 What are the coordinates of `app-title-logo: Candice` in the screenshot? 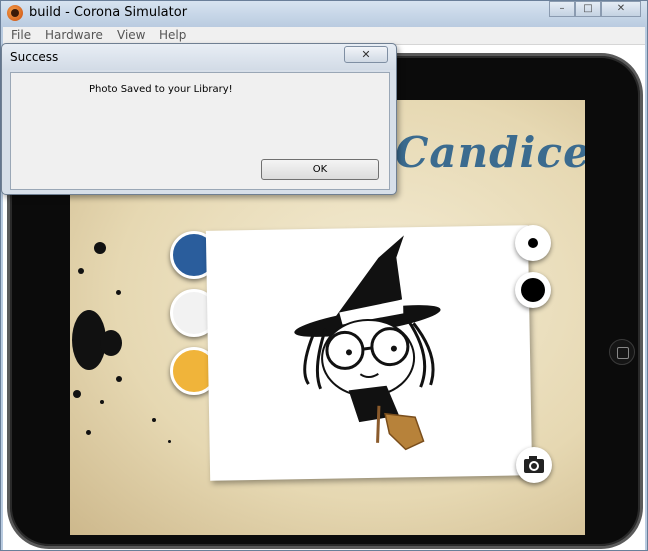 It's located at (490, 152).